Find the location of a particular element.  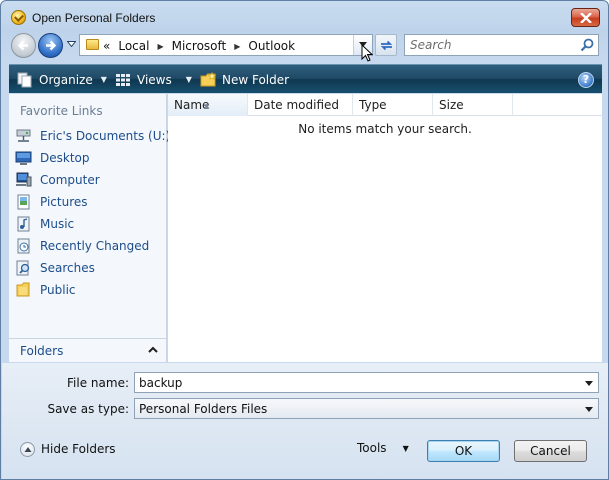

favorite-link-computer: Computer is located at coordinates (88, 180).